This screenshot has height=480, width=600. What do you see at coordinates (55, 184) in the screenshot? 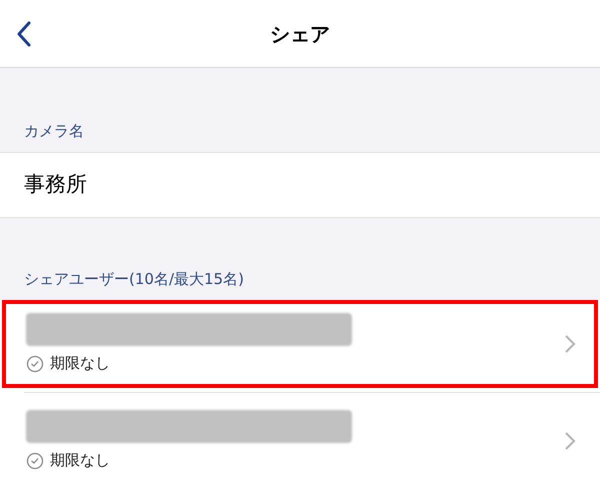
I see `camera-name: 事務所` at bounding box center [55, 184].